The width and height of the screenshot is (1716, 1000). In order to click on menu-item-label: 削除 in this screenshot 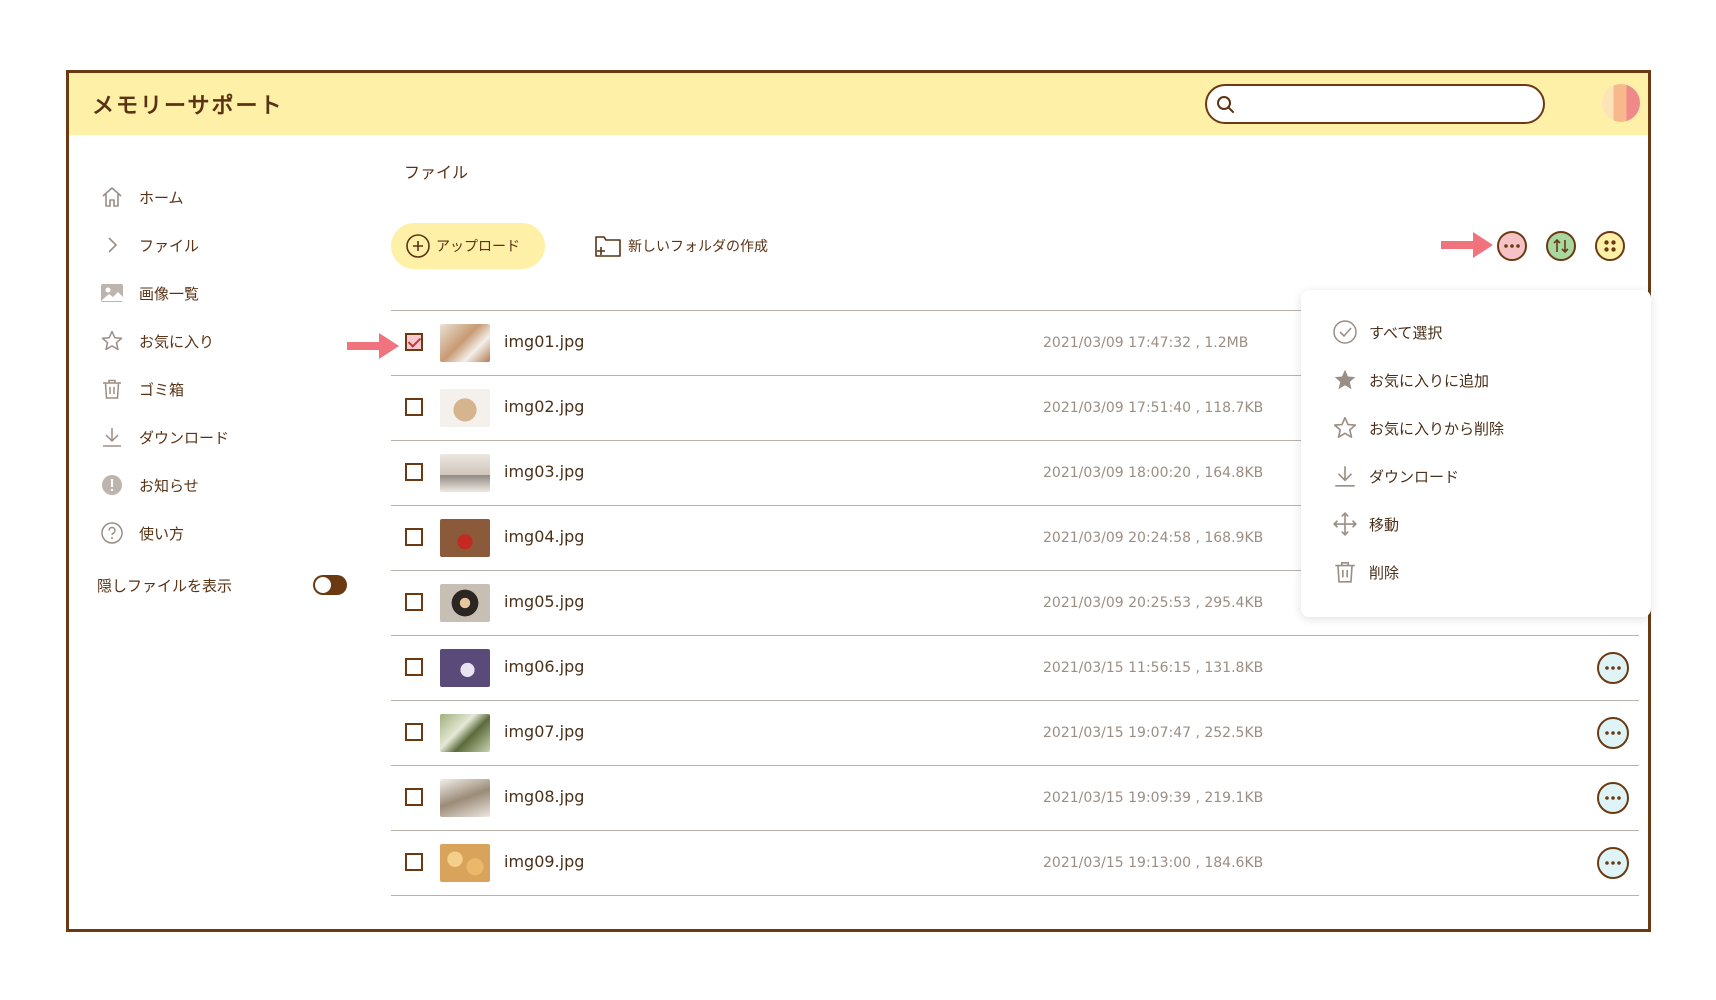, I will do `click(1384, 572)`.